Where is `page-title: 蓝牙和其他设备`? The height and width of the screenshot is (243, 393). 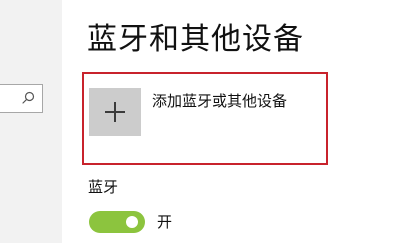 page-title: 蓝牙和其他设备 is located at coordinates (195, 39).